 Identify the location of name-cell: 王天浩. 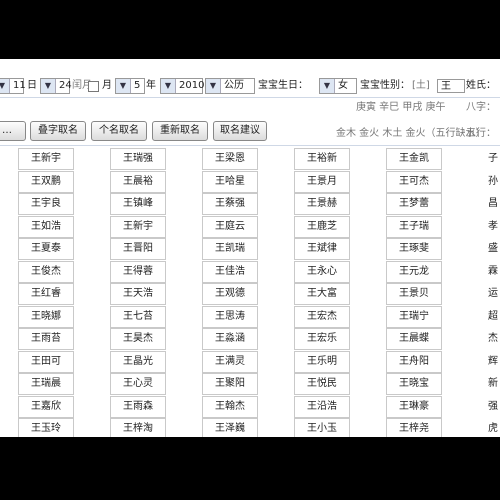
(138, 294).